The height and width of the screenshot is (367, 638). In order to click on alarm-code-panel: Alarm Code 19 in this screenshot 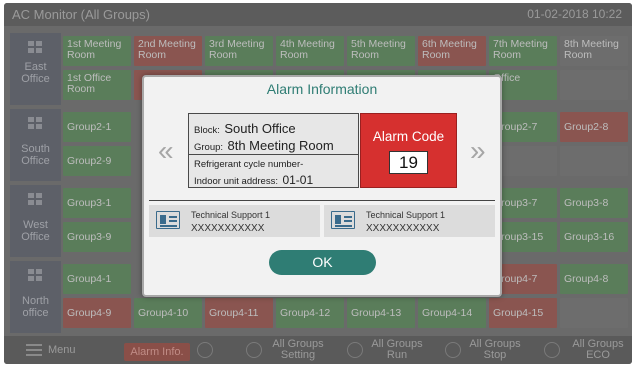, I will do `click(408, 150)`.